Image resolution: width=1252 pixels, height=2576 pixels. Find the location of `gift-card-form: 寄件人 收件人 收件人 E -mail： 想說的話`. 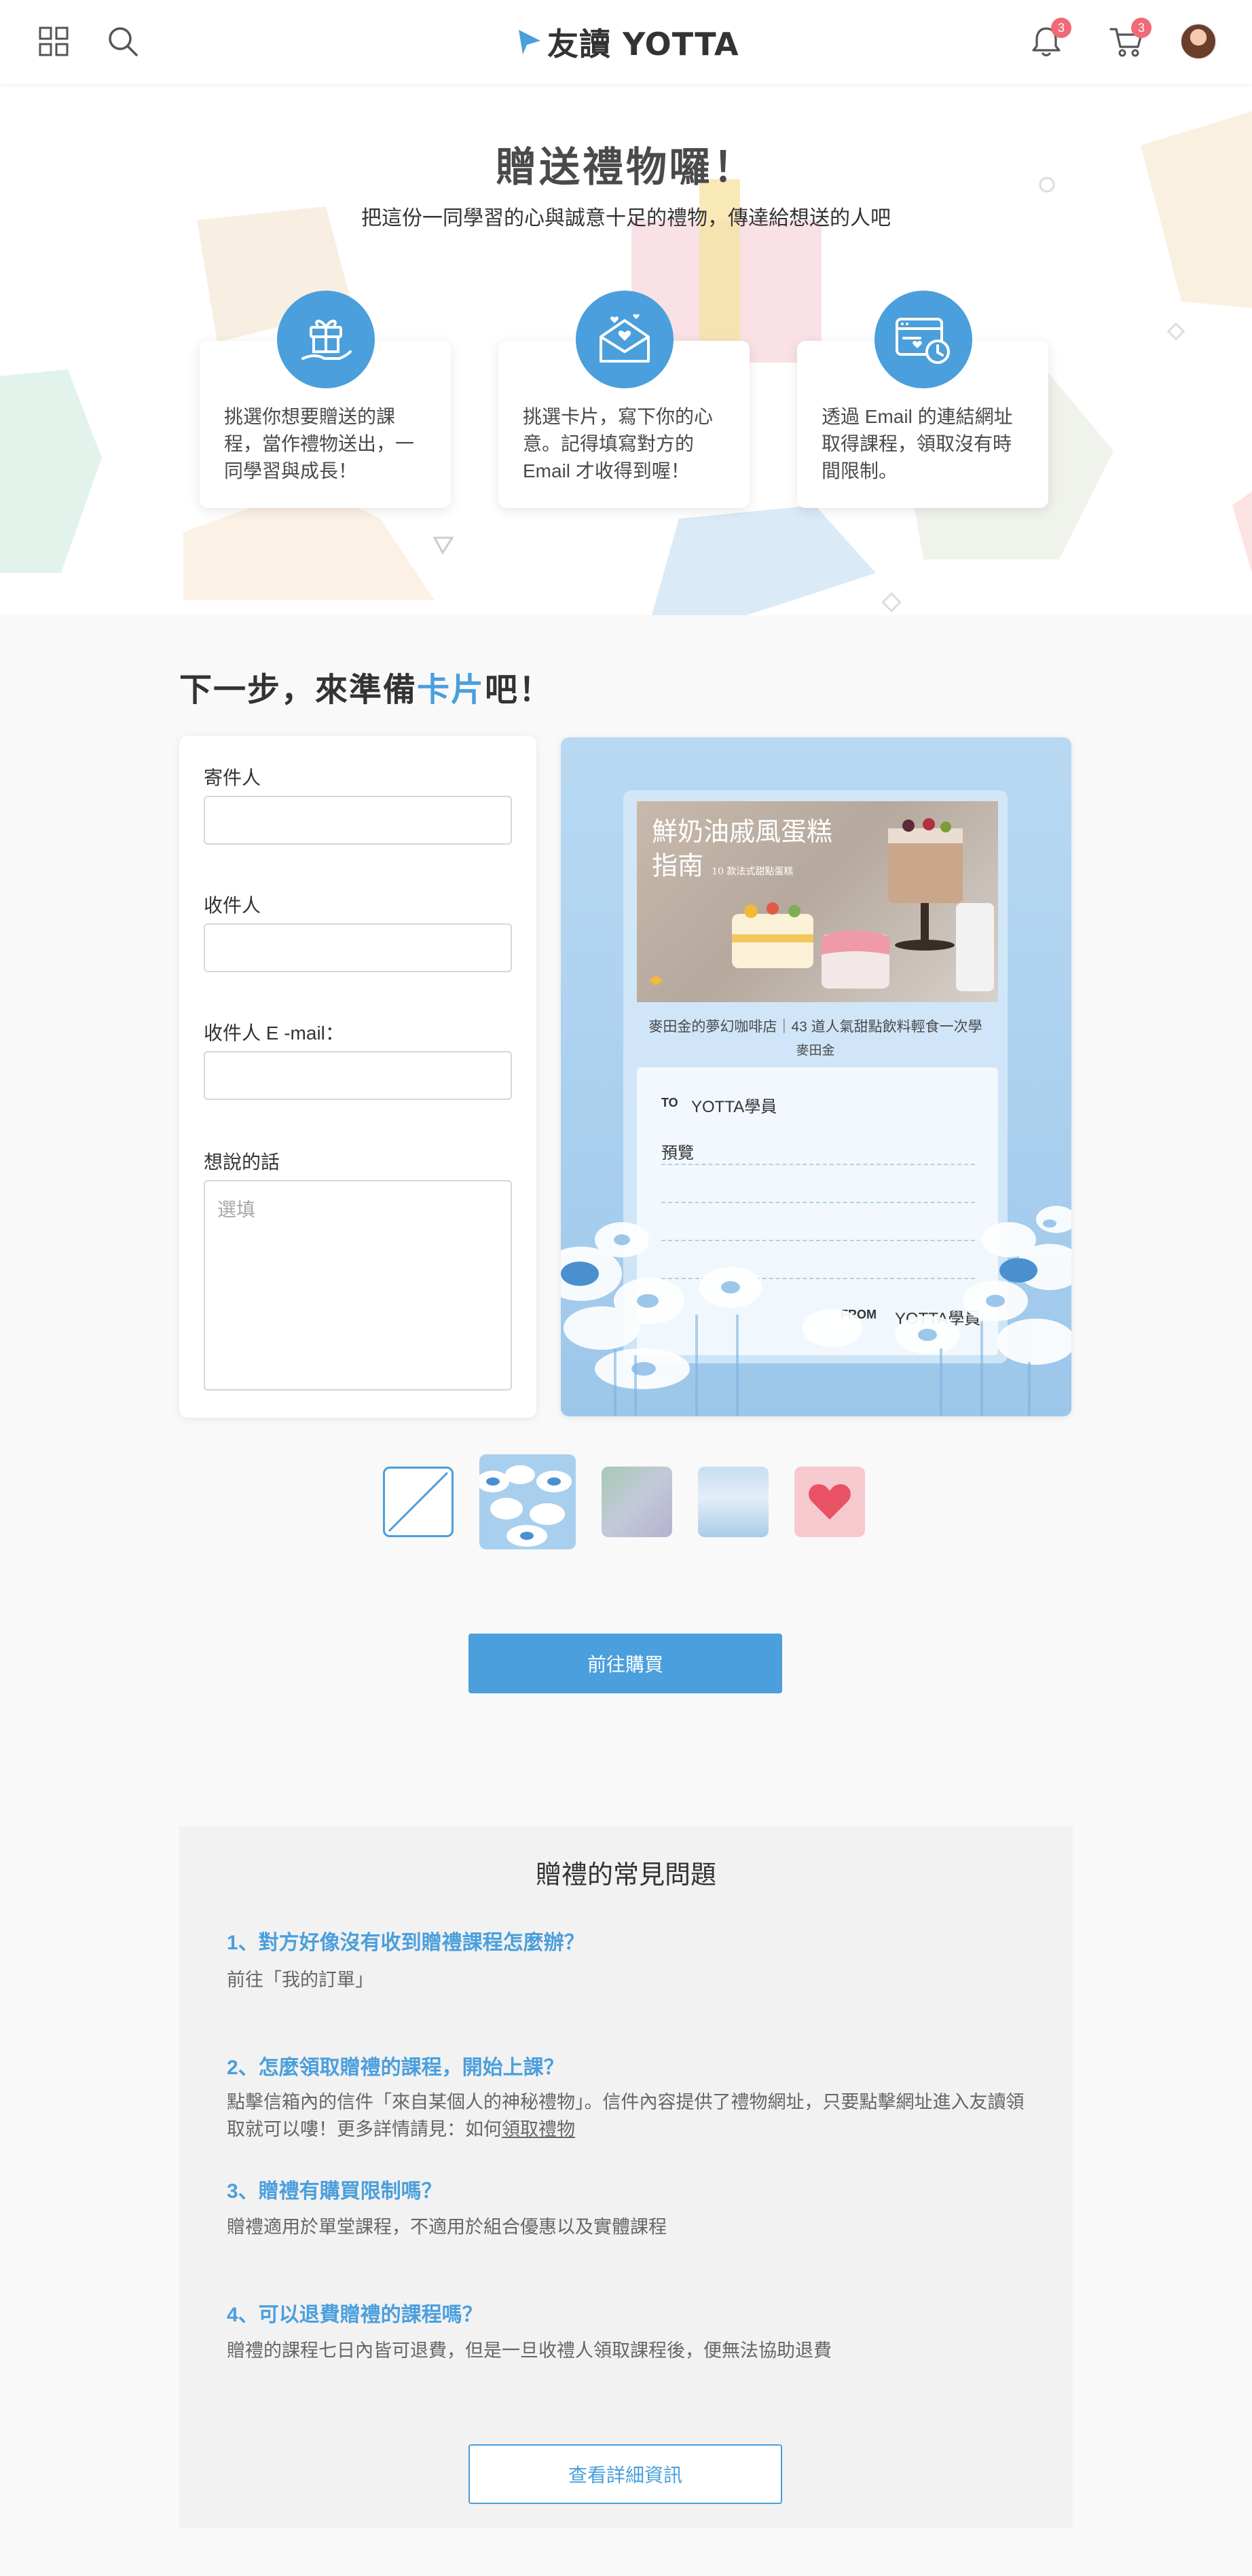

gift-card-form: 寄件人 收件人 收件人 E -mail： 想說的話 is located at coordinates (357, 1077).